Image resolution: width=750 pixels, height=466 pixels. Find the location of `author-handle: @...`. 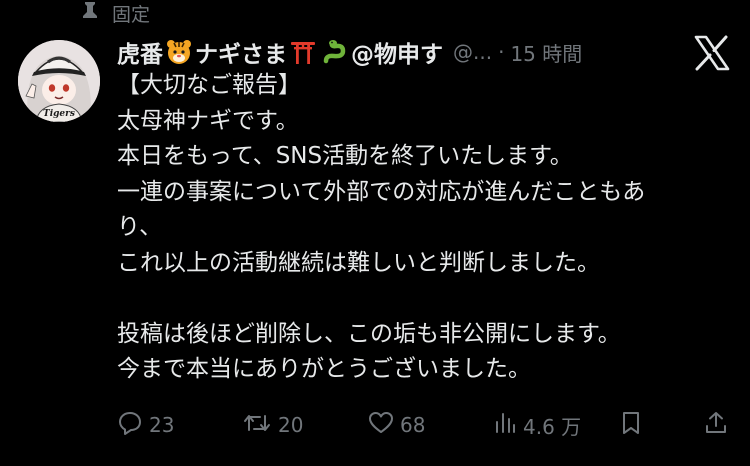

author-handle: @... is located at coordinates (472, 52).